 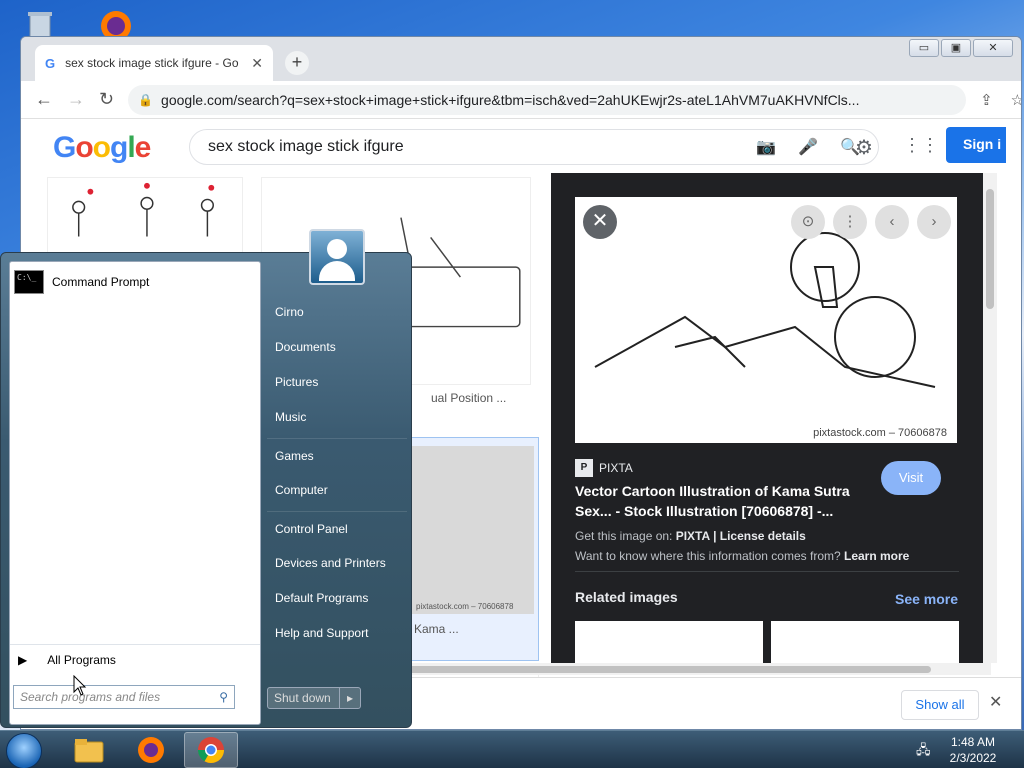 I want to click on search-box: sex stock image stick ifgure 📷 🎤 🔍, so click(x=534, y=147).